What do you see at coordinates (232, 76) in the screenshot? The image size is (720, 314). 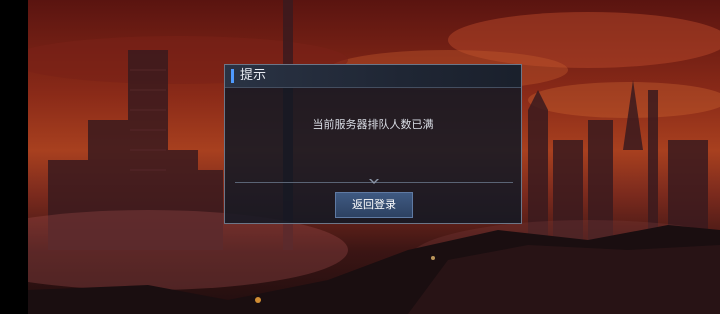 I see `header-accent-bar` at bounding box center [232, 76].